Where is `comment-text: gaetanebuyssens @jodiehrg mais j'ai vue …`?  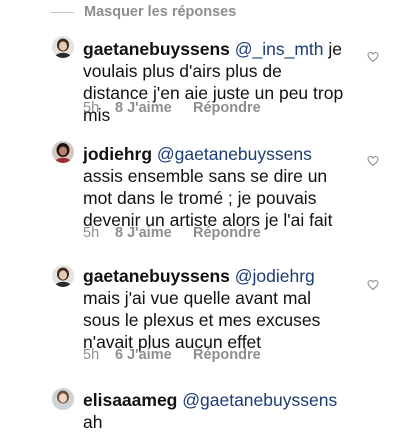 comment-text: gaetanebuyssens @jodiehrg mais j'ai vue … is located at coordinates (215, 309).